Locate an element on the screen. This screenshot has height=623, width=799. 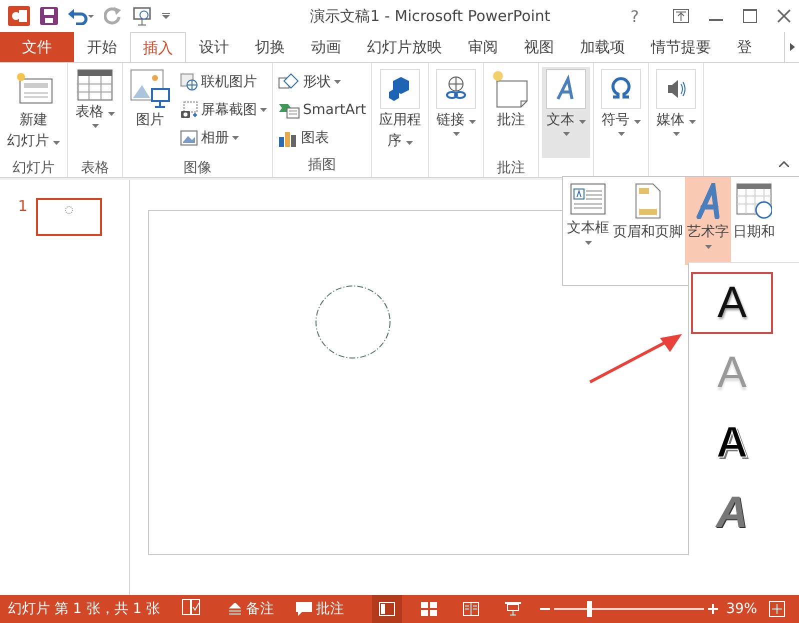
photo-album-button: 相册 is located at coordinates (223, 138).